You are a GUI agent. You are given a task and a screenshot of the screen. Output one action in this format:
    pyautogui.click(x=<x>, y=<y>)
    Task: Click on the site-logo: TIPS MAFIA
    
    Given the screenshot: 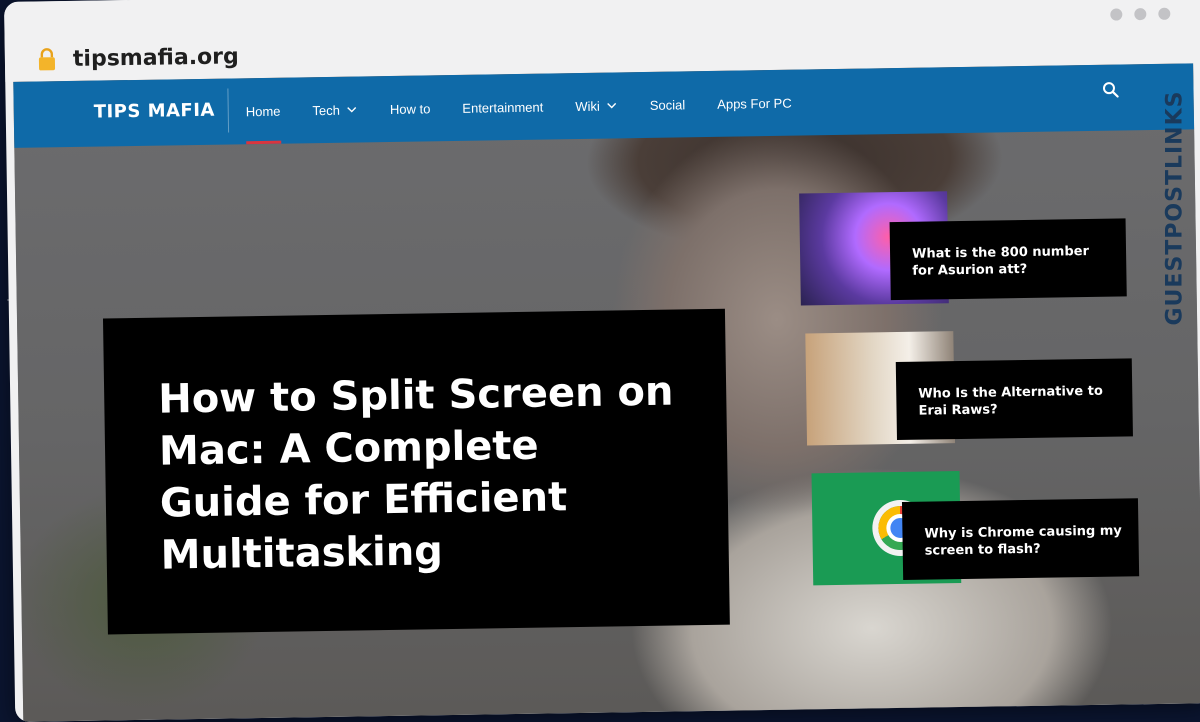 What is the action you would take?
    pyautogui.click(x=154, y=111)
    